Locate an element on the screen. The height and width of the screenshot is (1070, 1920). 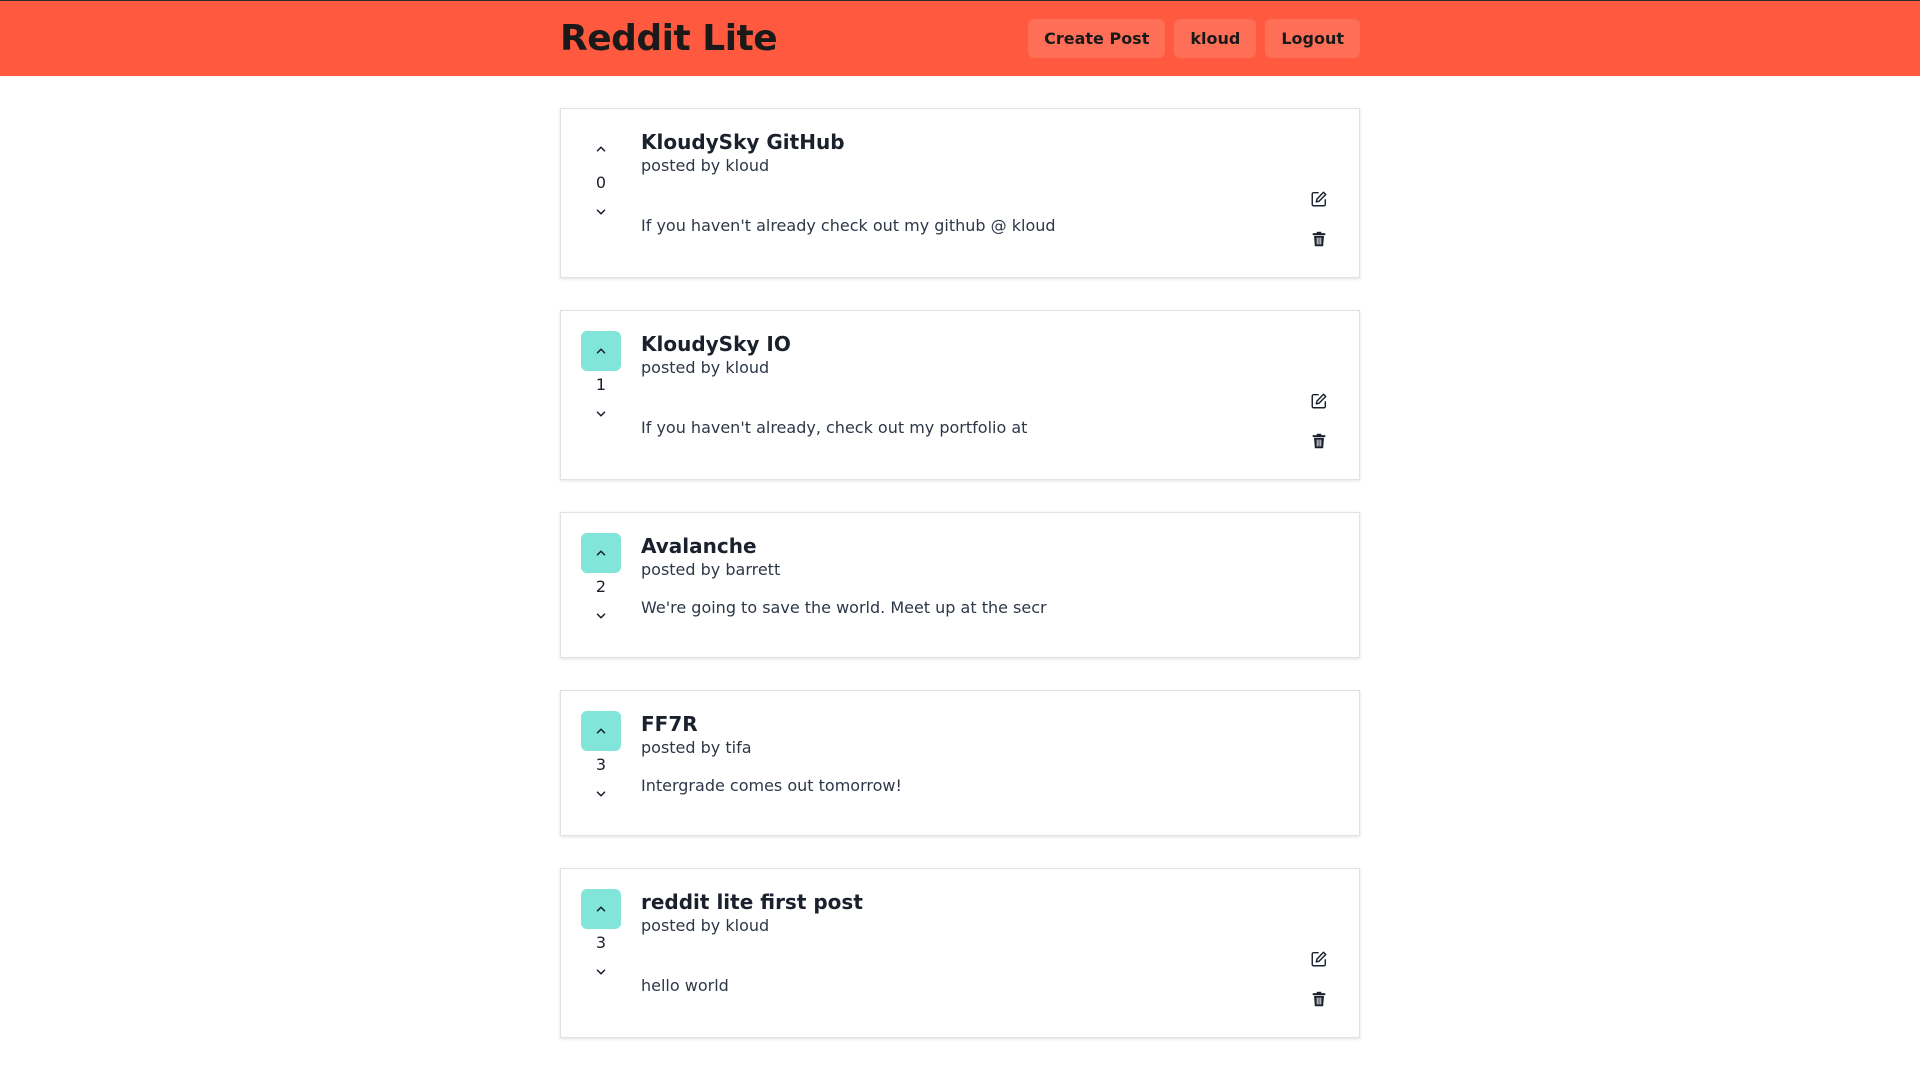
vote-controls: 2 is located at coordinates (601, 582).